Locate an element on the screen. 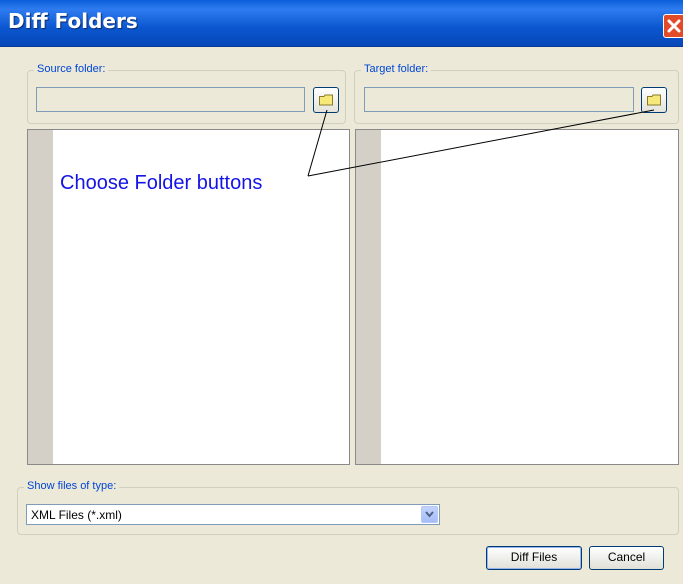 This screenshot has height=584, width=683. cancel-button: Cancel is located at coordinates (626, 558).